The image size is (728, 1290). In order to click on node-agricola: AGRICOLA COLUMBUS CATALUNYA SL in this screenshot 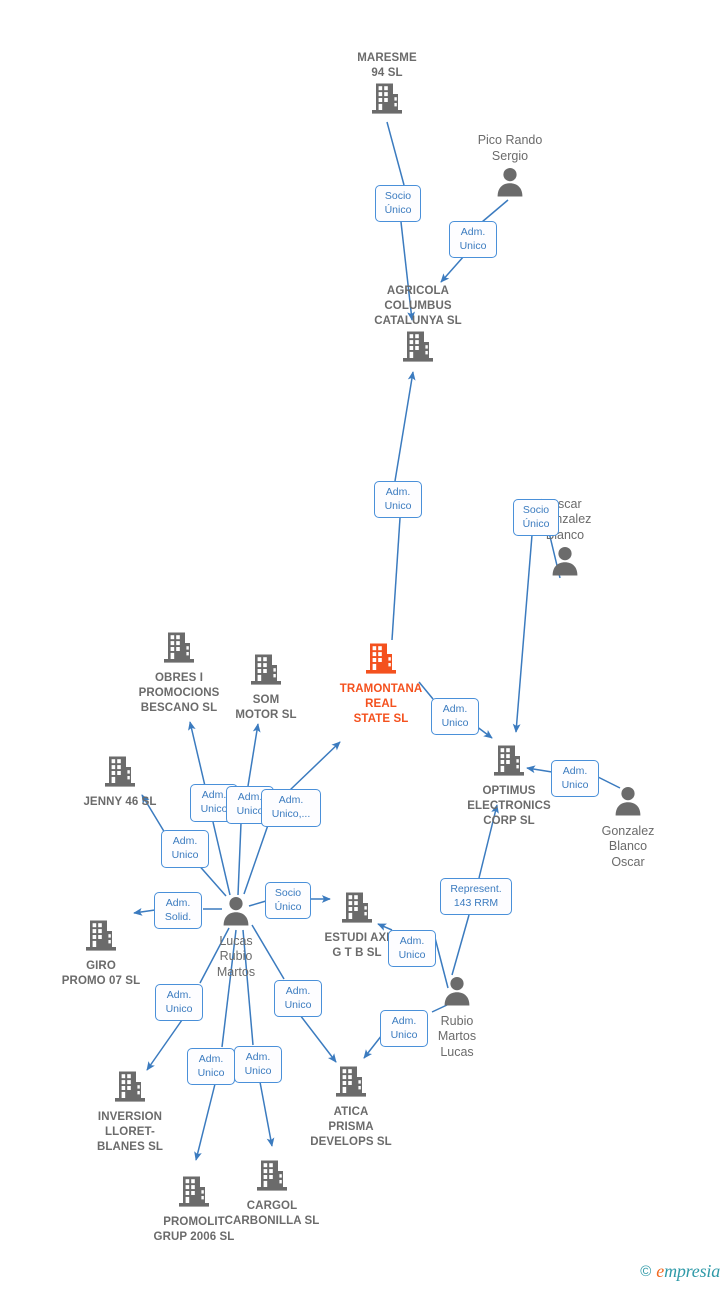, I will do `click(418, 326)`.